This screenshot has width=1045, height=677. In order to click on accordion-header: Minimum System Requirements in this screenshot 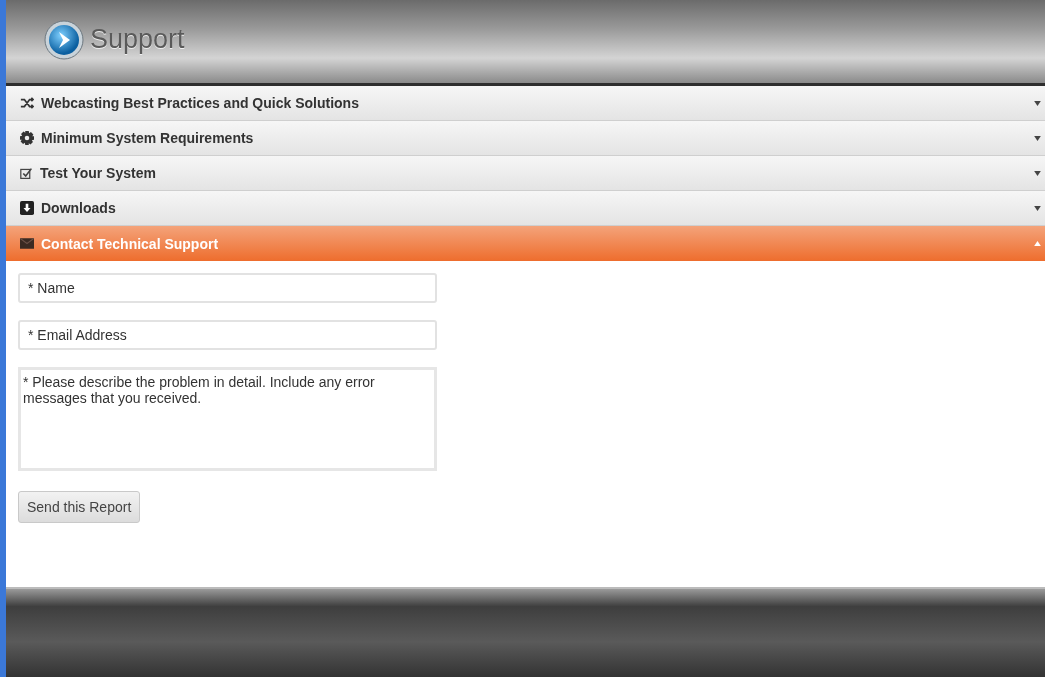, I will do `click(525, 138)`.